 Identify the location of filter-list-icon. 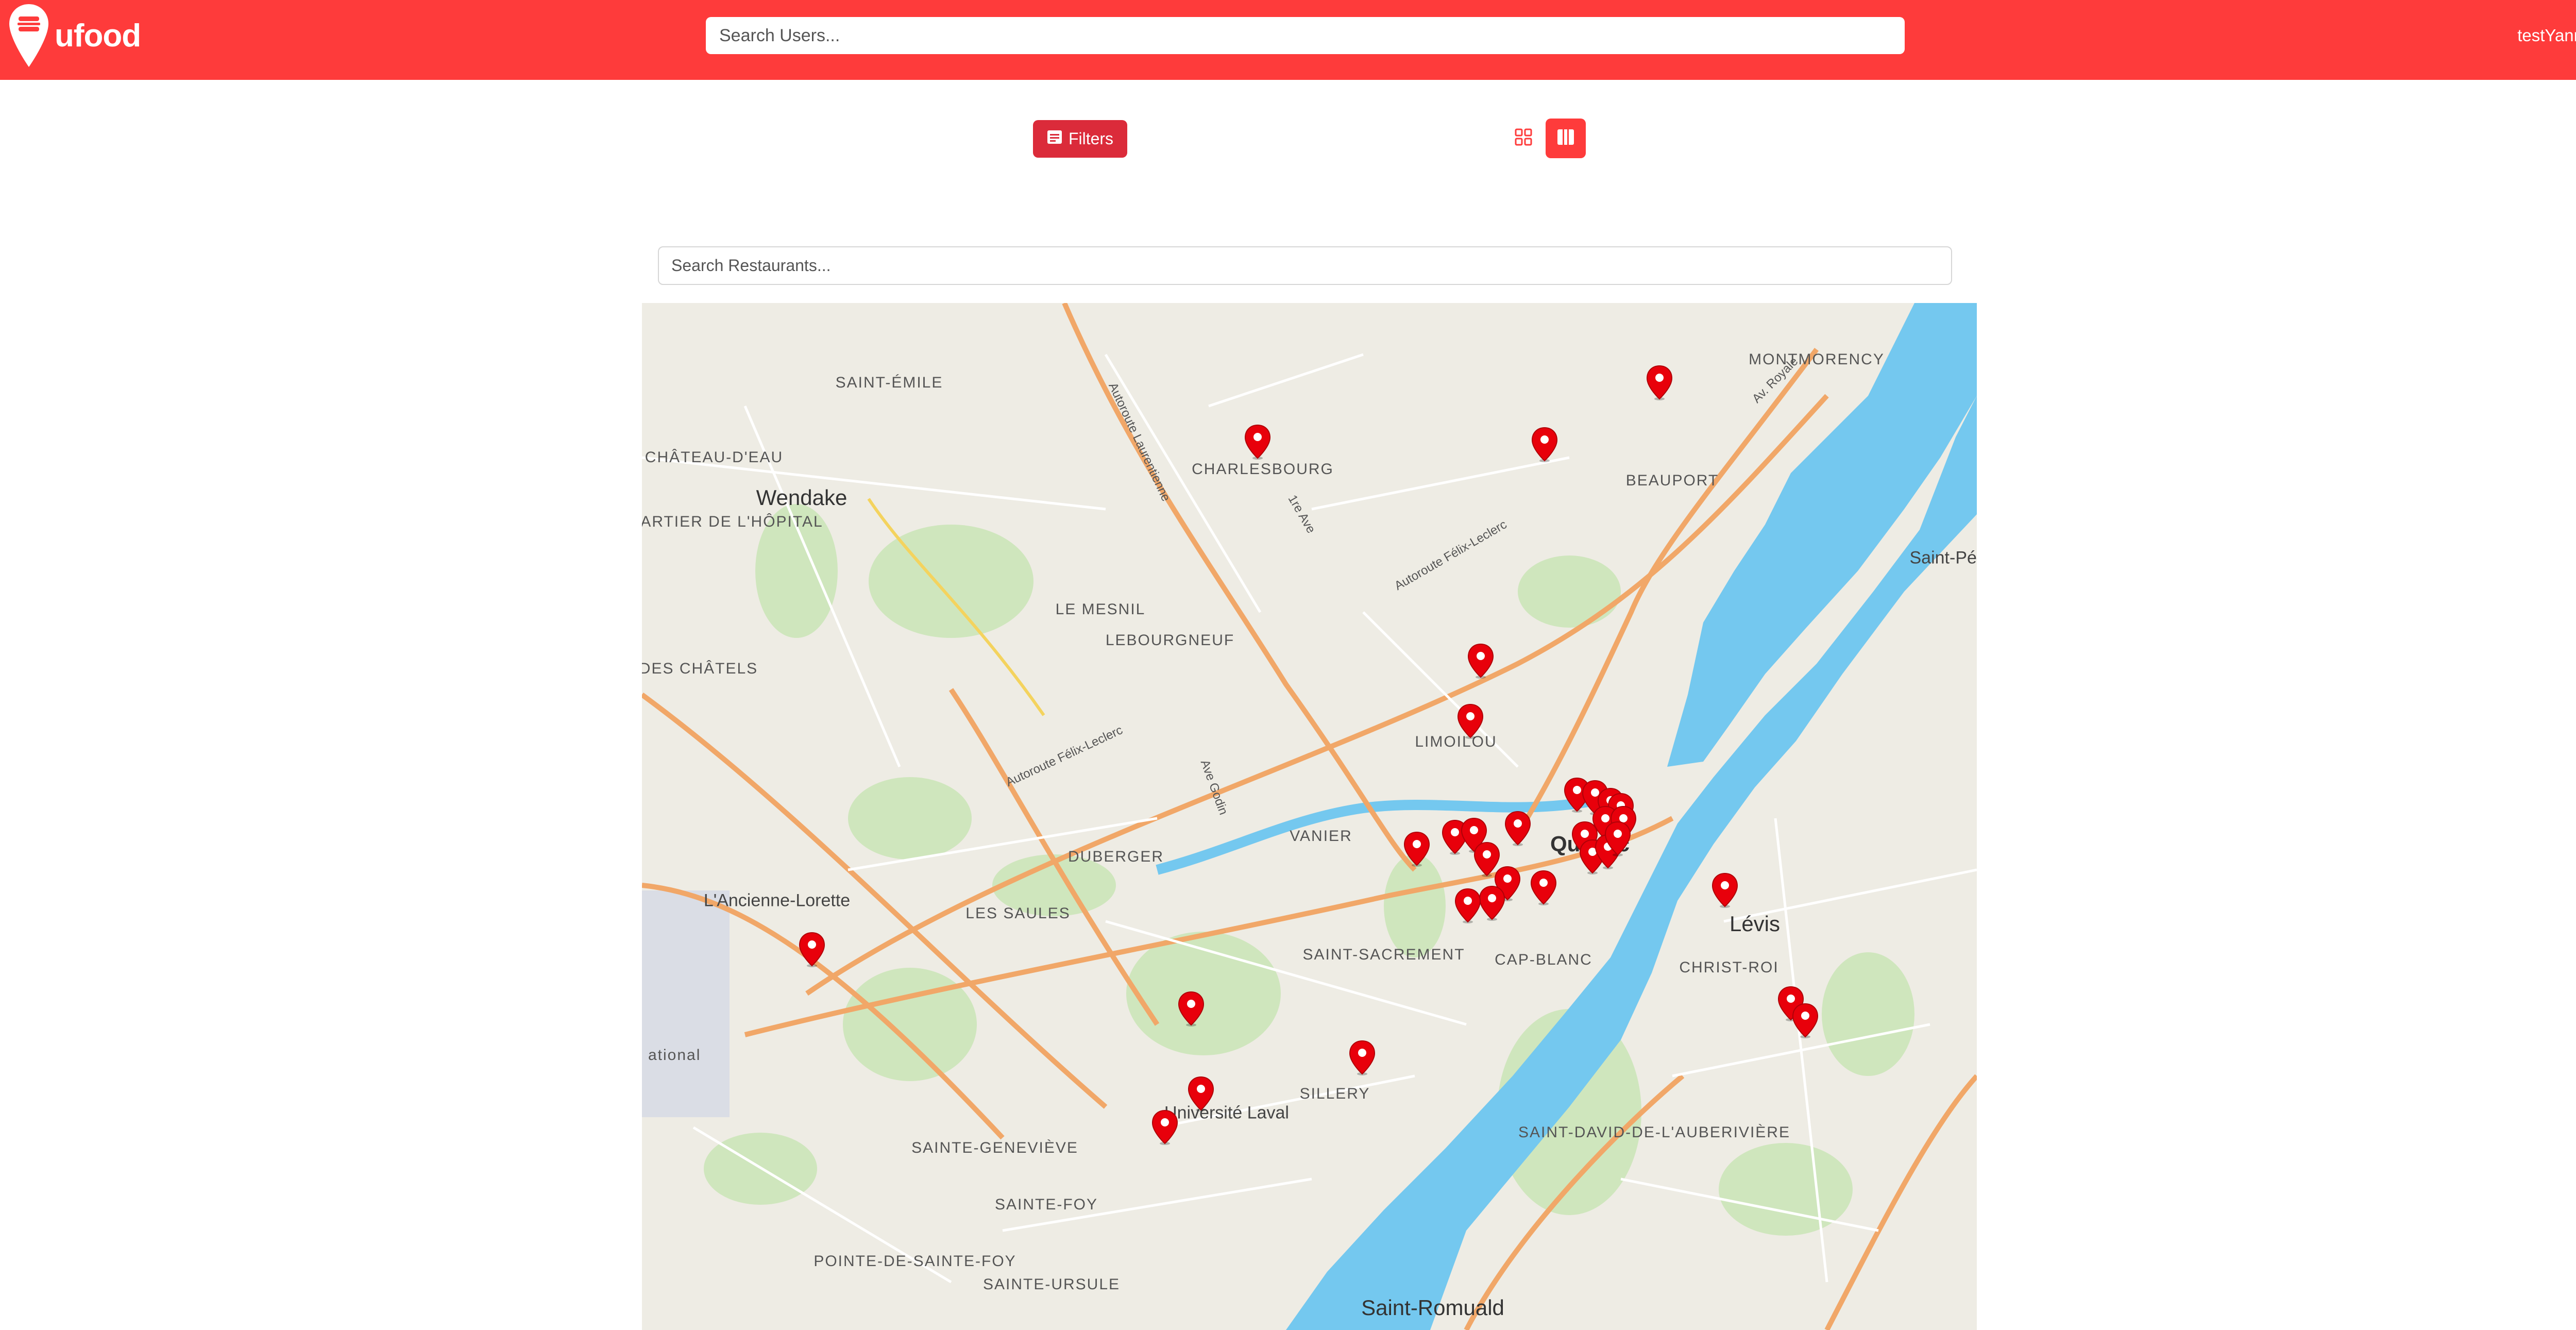
(1054, 138).